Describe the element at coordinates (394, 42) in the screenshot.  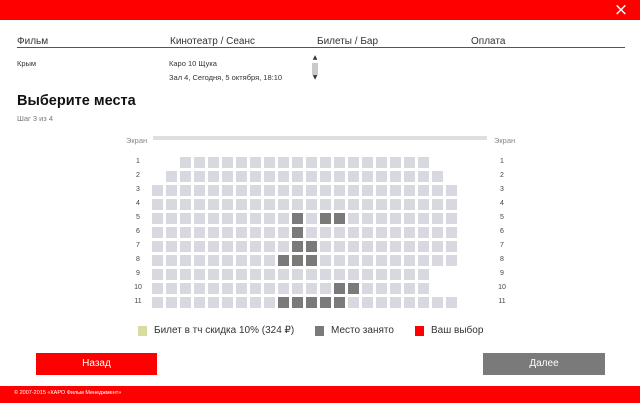
I see `step-tickets-bar: Билеты / Бар` at that location.